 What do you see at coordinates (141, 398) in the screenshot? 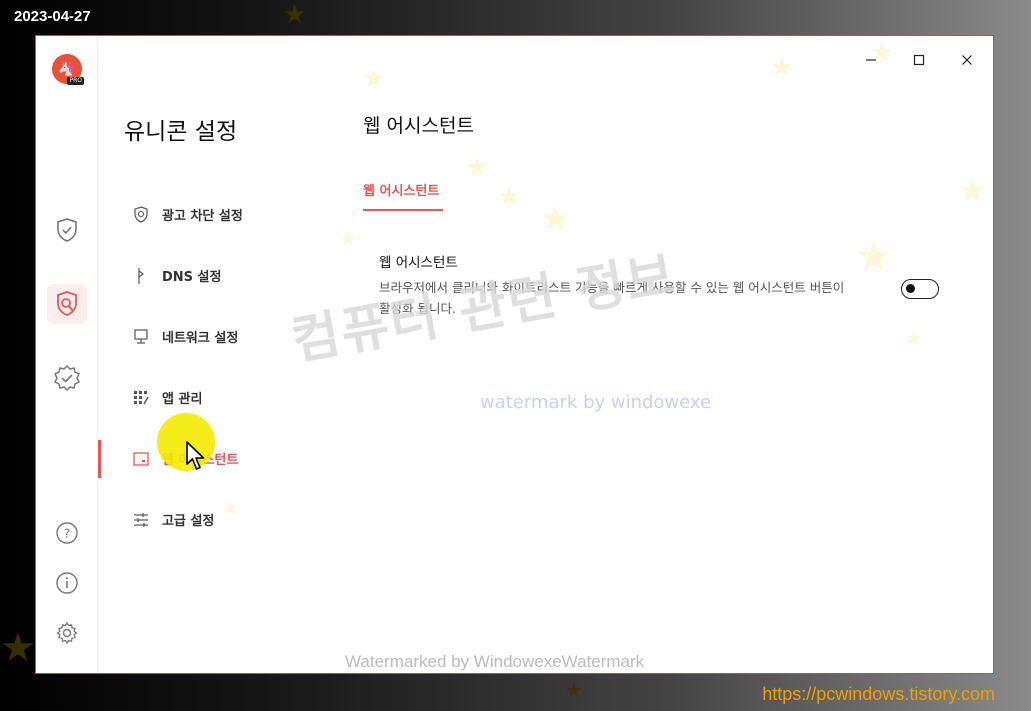
I see `apps-grid-icon` at bounding box center [141, 398].